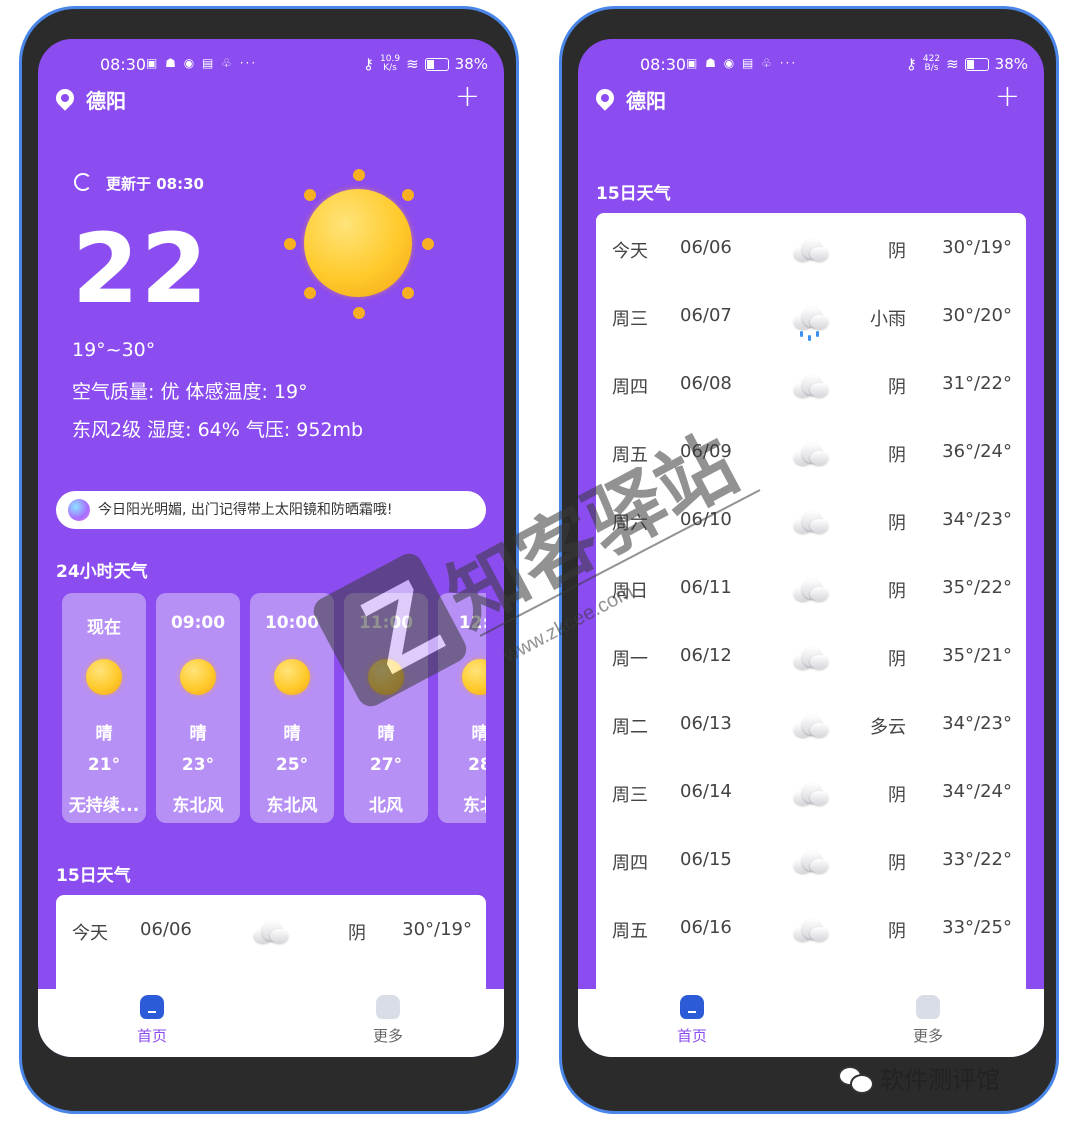 This screenshot has width=1080, height=1126. What do you see at coordinates (977, 587) in the screenshot?
I see `day-temp-range: 35°/22°` at bounding box center [977, 587].